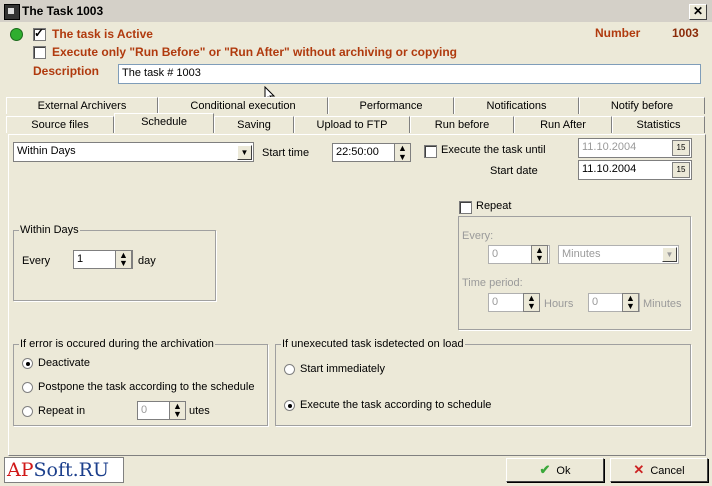 The image size is (712, 486). I want to click on radio-deactivate, so click(27, 363).